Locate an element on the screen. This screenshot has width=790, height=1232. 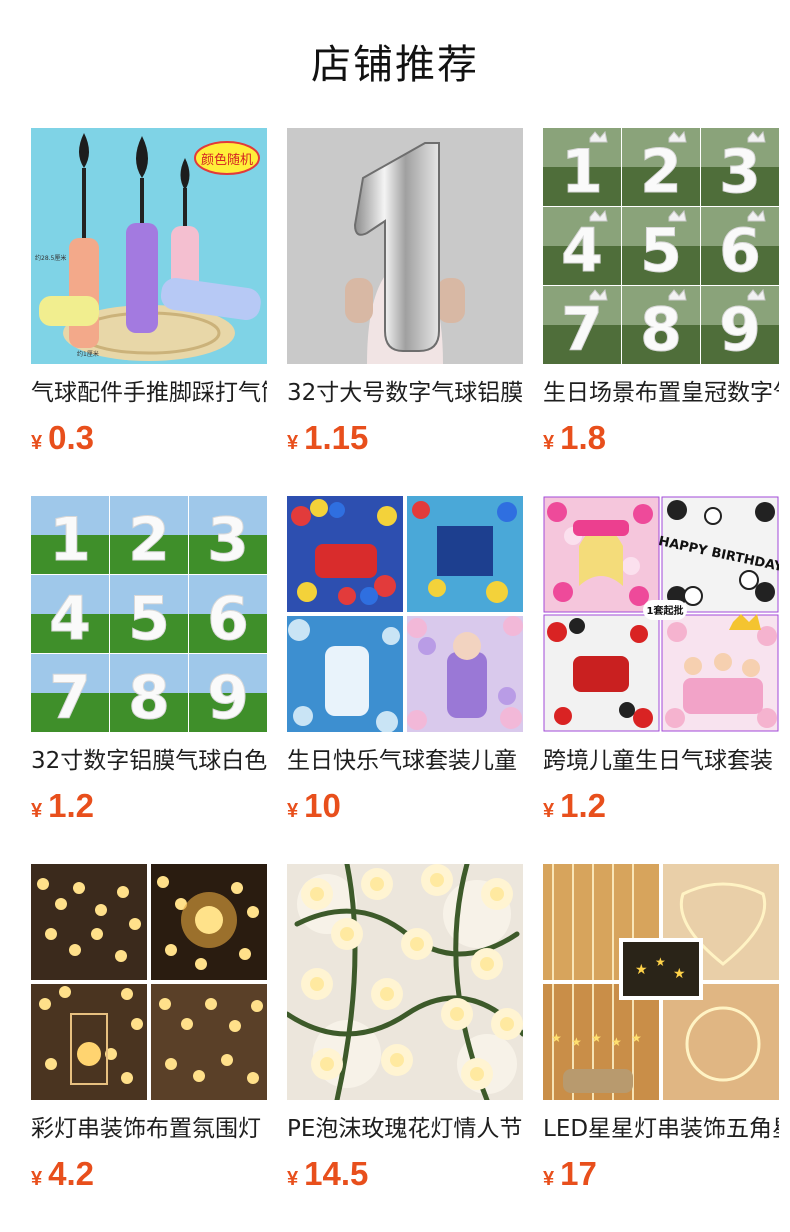
product-image: 1 2 3 4 5 6 7 8 9 is located at coordinates (661, 246).